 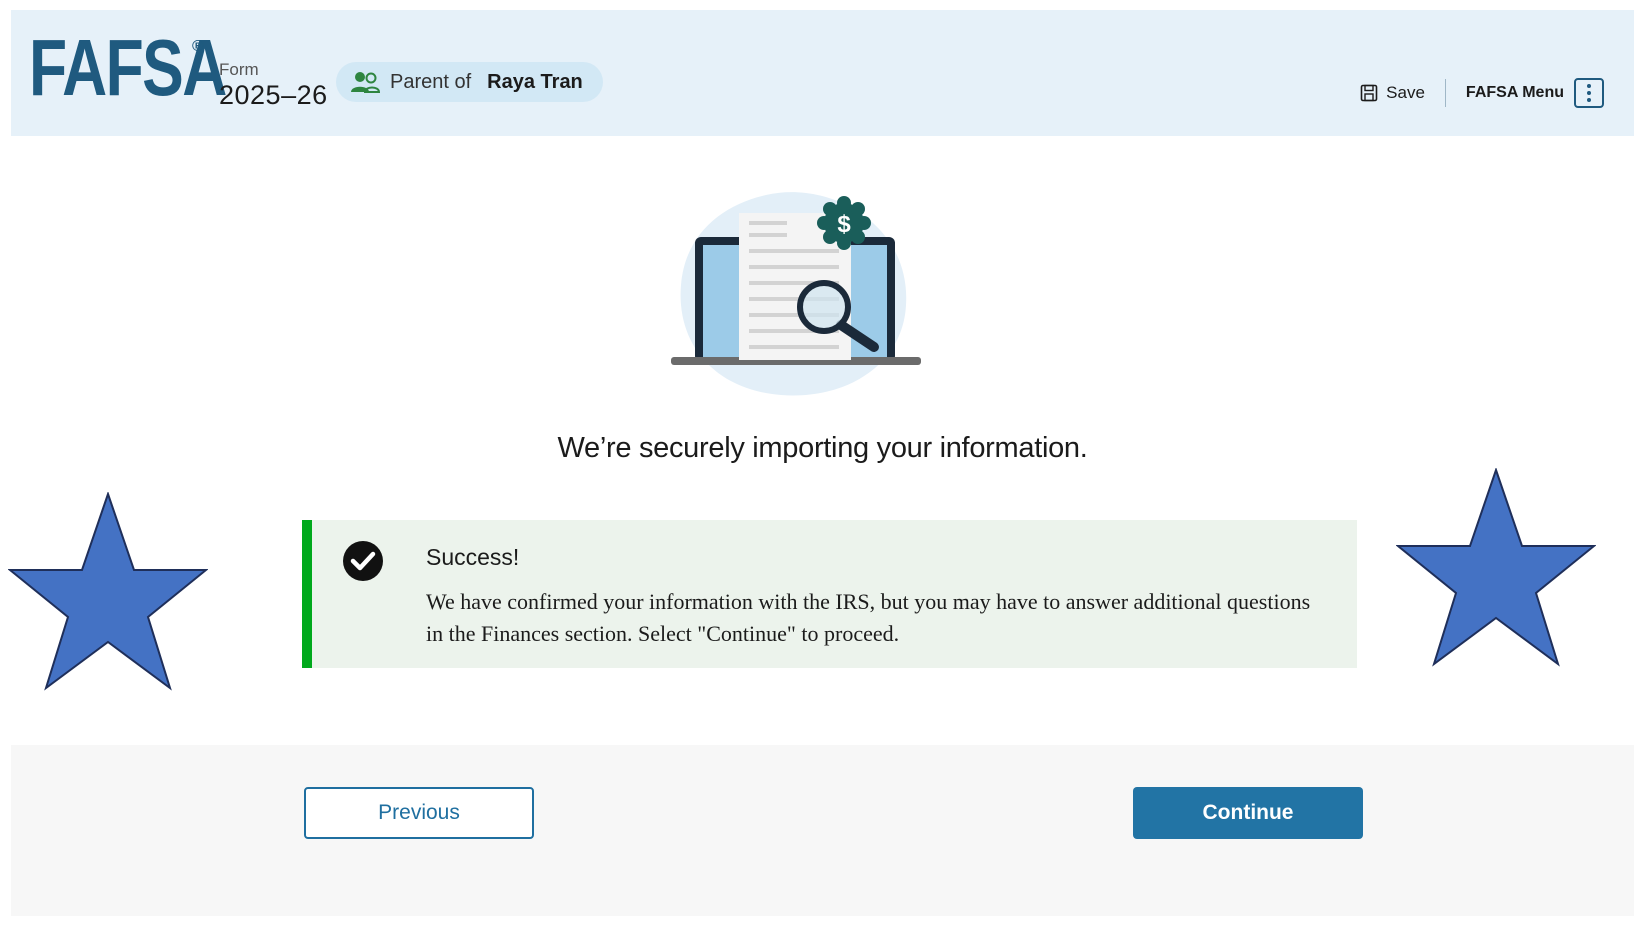 I want to click on menu-label: FAFSA Menu, so click(x=1514, y=92).